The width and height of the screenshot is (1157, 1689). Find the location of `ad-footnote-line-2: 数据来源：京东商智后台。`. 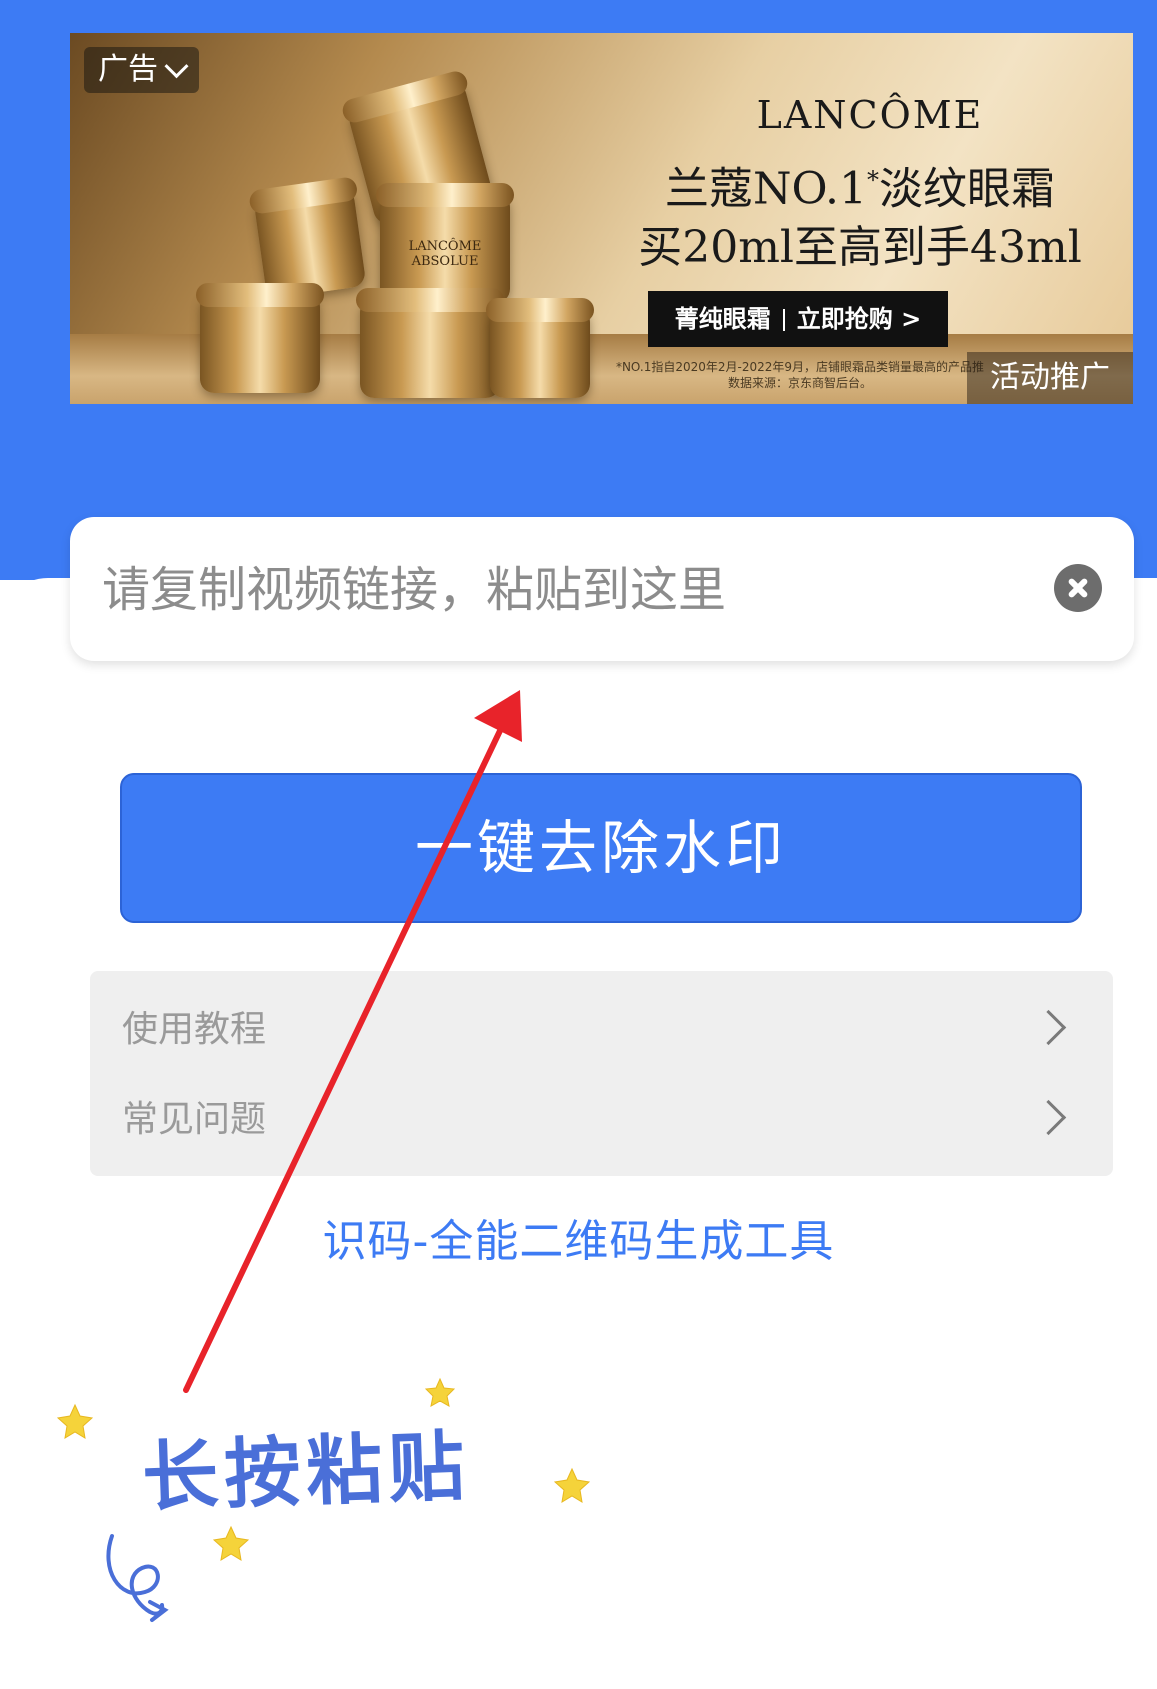

ad-footnote-line-2: 数据来源：京东商智后台。 is located at coordinates (799, 383).